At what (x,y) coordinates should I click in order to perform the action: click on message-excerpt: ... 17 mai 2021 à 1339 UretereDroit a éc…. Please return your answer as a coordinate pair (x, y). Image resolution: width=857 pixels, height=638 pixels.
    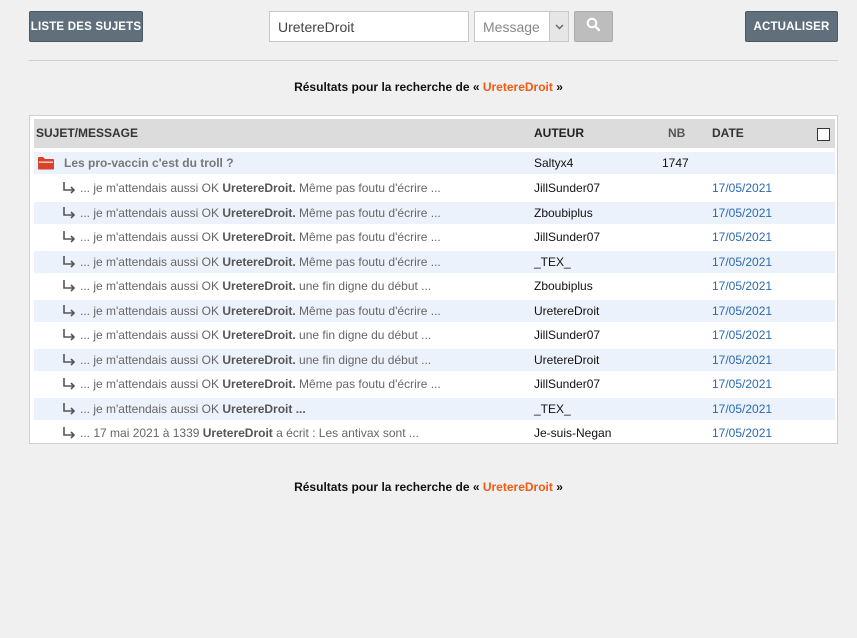
    Looking at the image, I should click on (249, 433).